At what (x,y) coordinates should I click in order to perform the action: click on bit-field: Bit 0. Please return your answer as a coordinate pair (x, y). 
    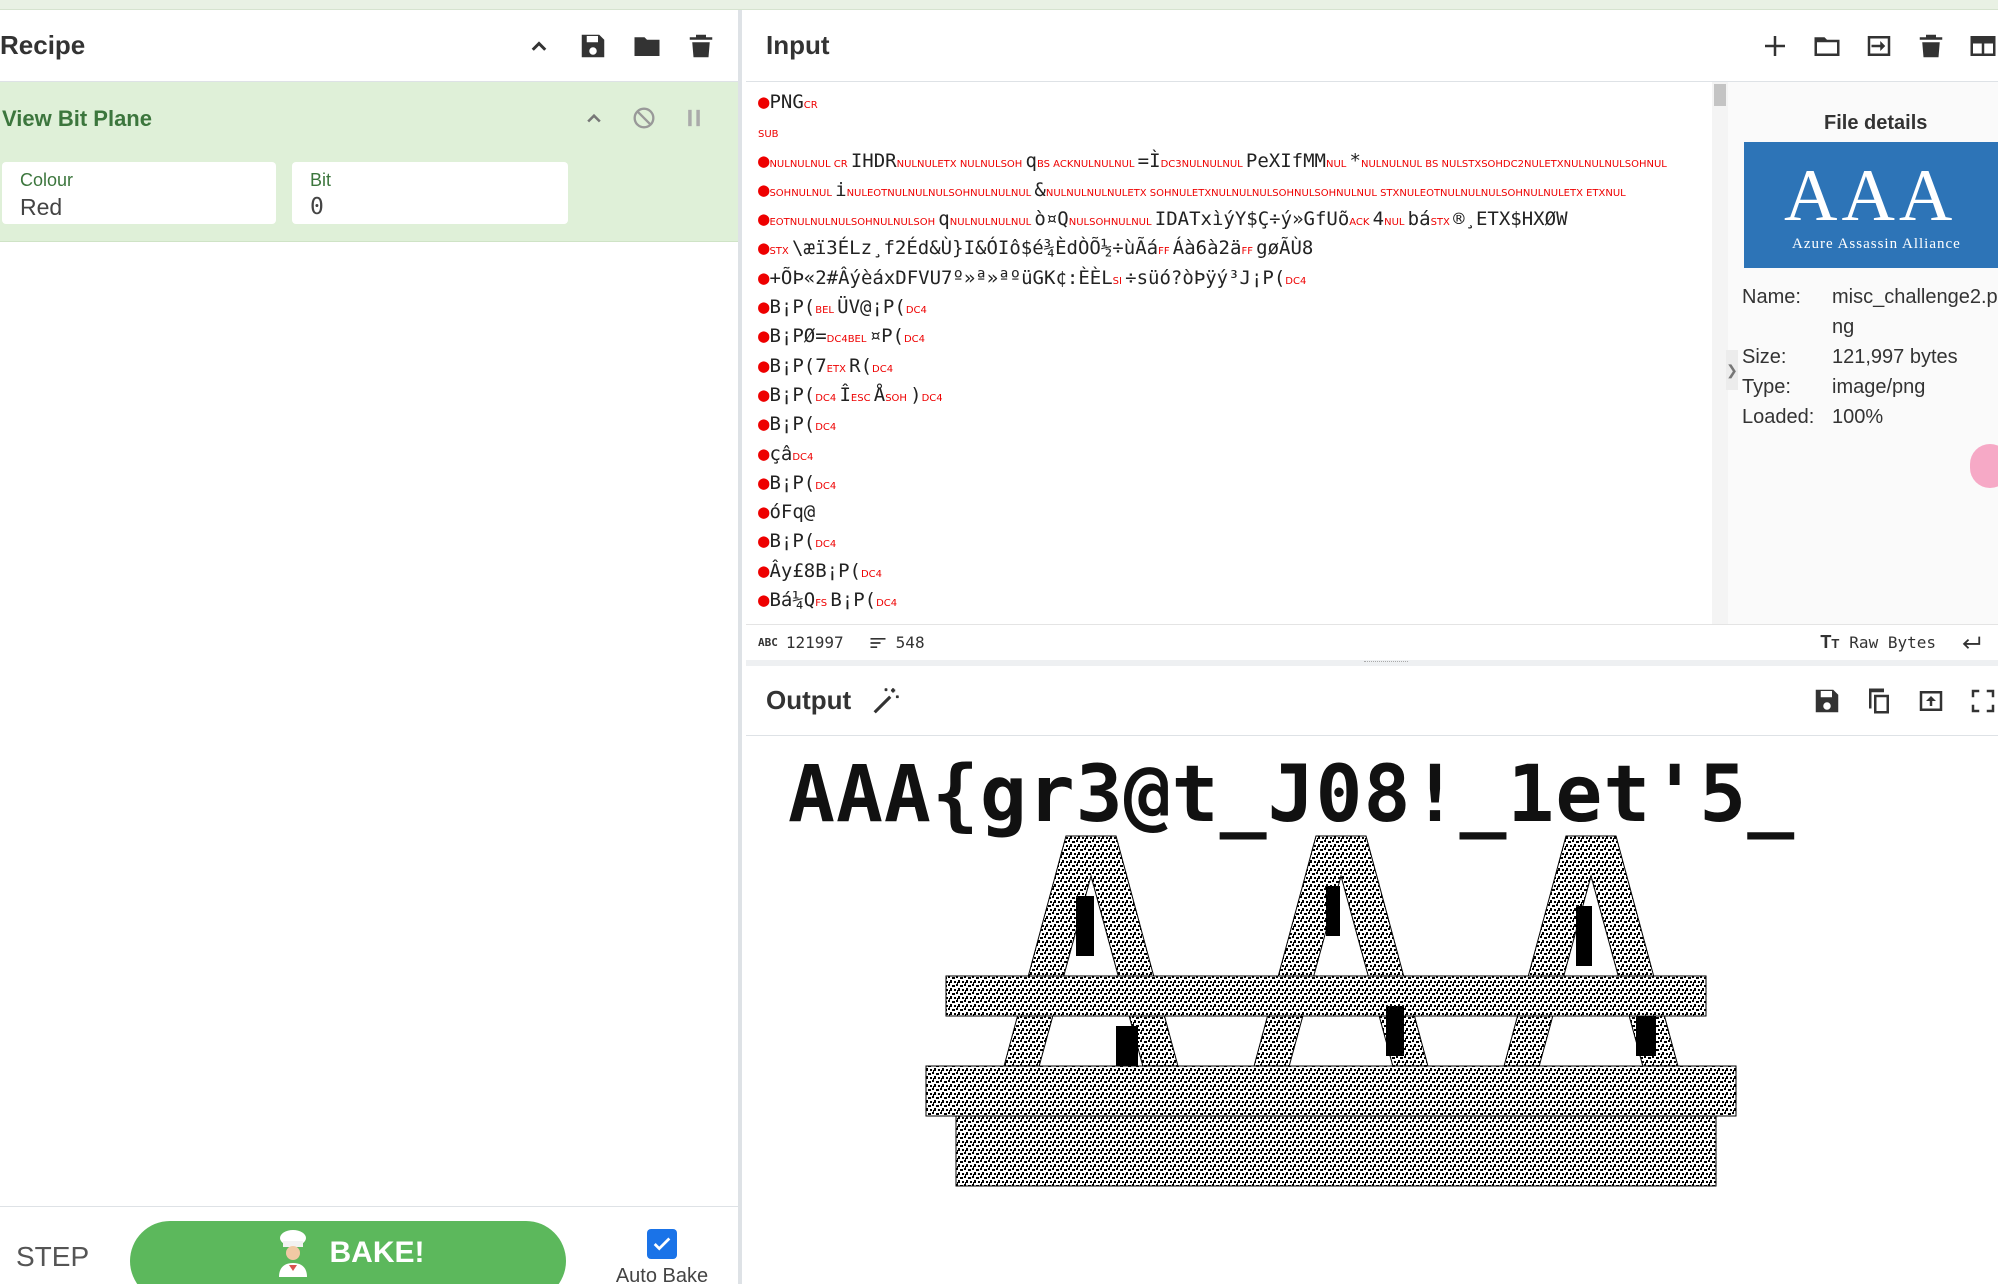
    Looking at the image, I should click on (430, 193).